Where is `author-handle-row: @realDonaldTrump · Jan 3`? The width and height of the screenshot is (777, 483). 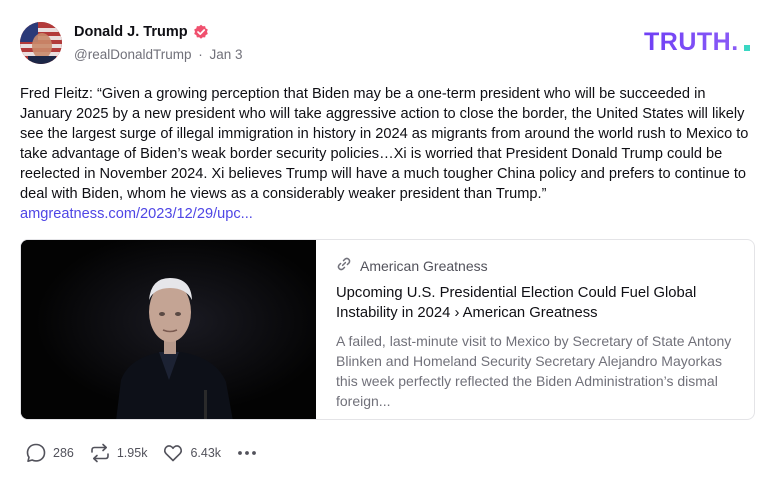
author-handle-row: @realDonaldTrump · Jan 3 is located at coordinates (158, 54).